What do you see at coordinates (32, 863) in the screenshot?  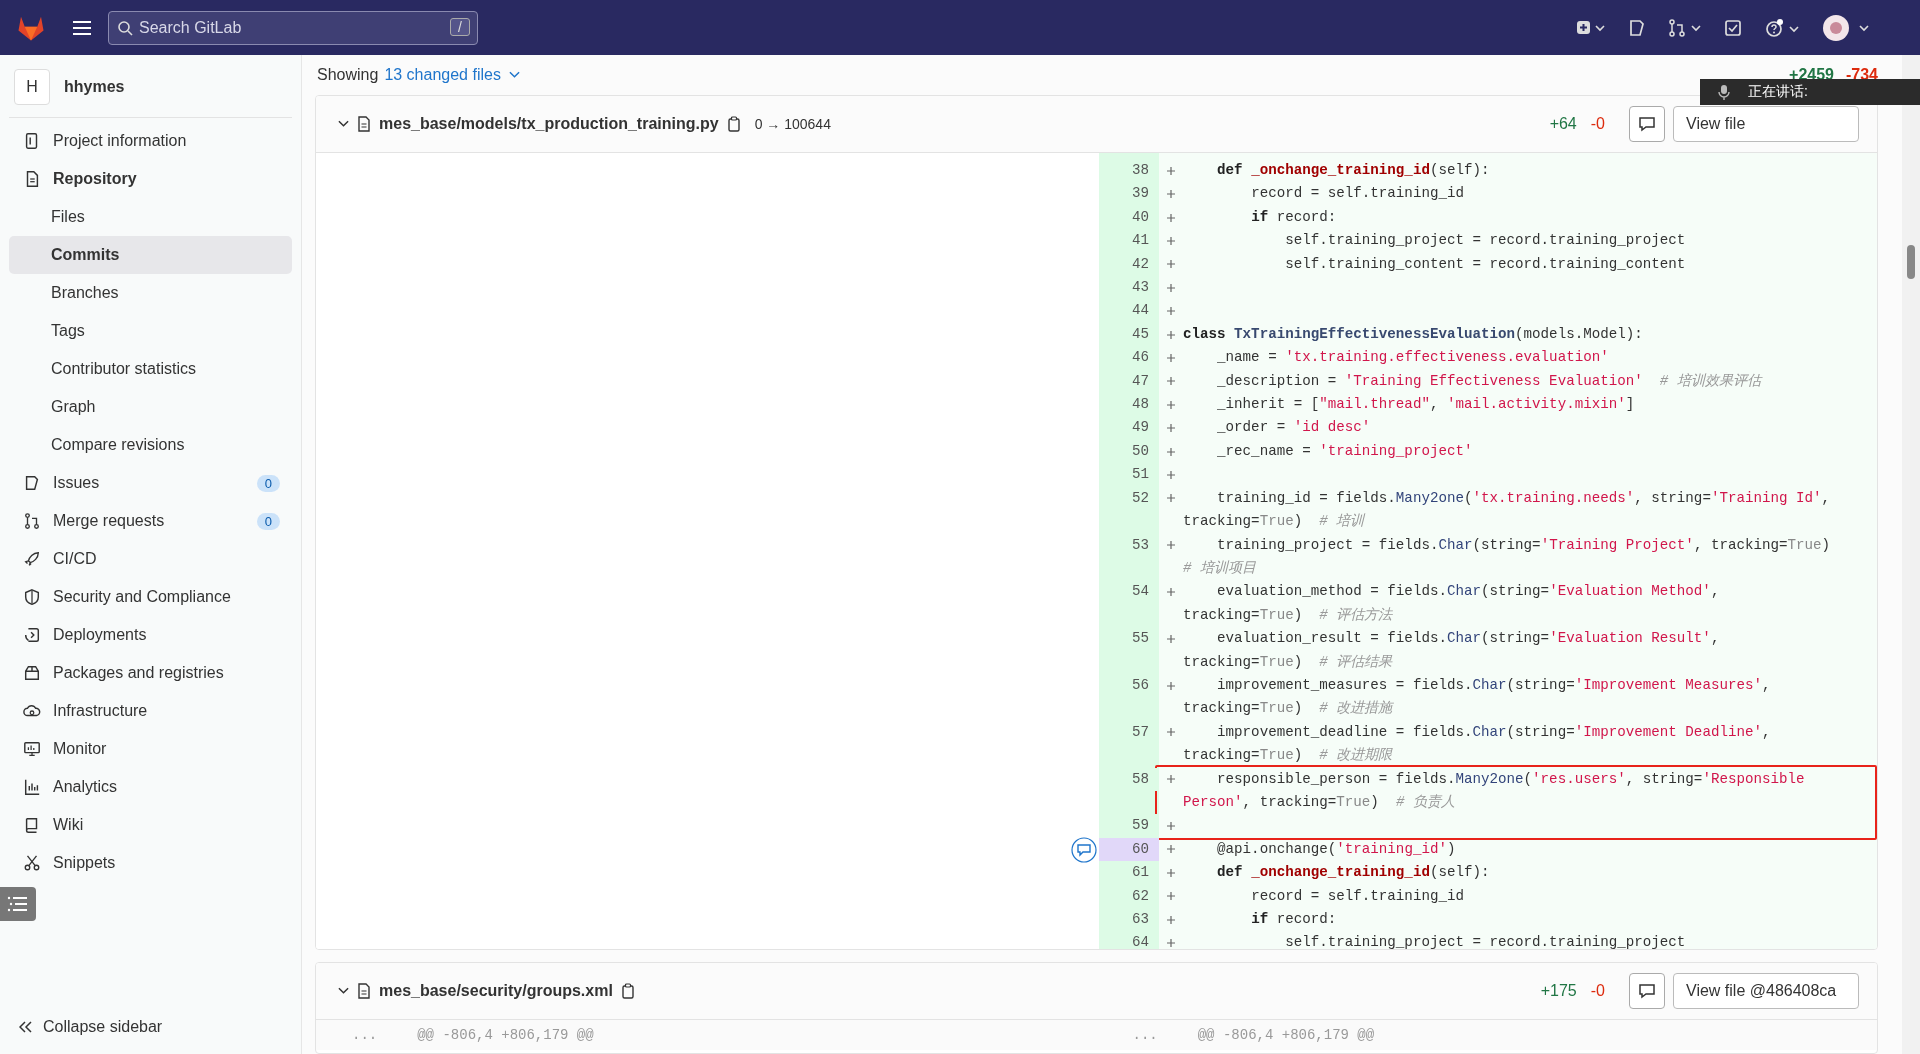 I see `scissors-icon` at bounding box center [32, 863].